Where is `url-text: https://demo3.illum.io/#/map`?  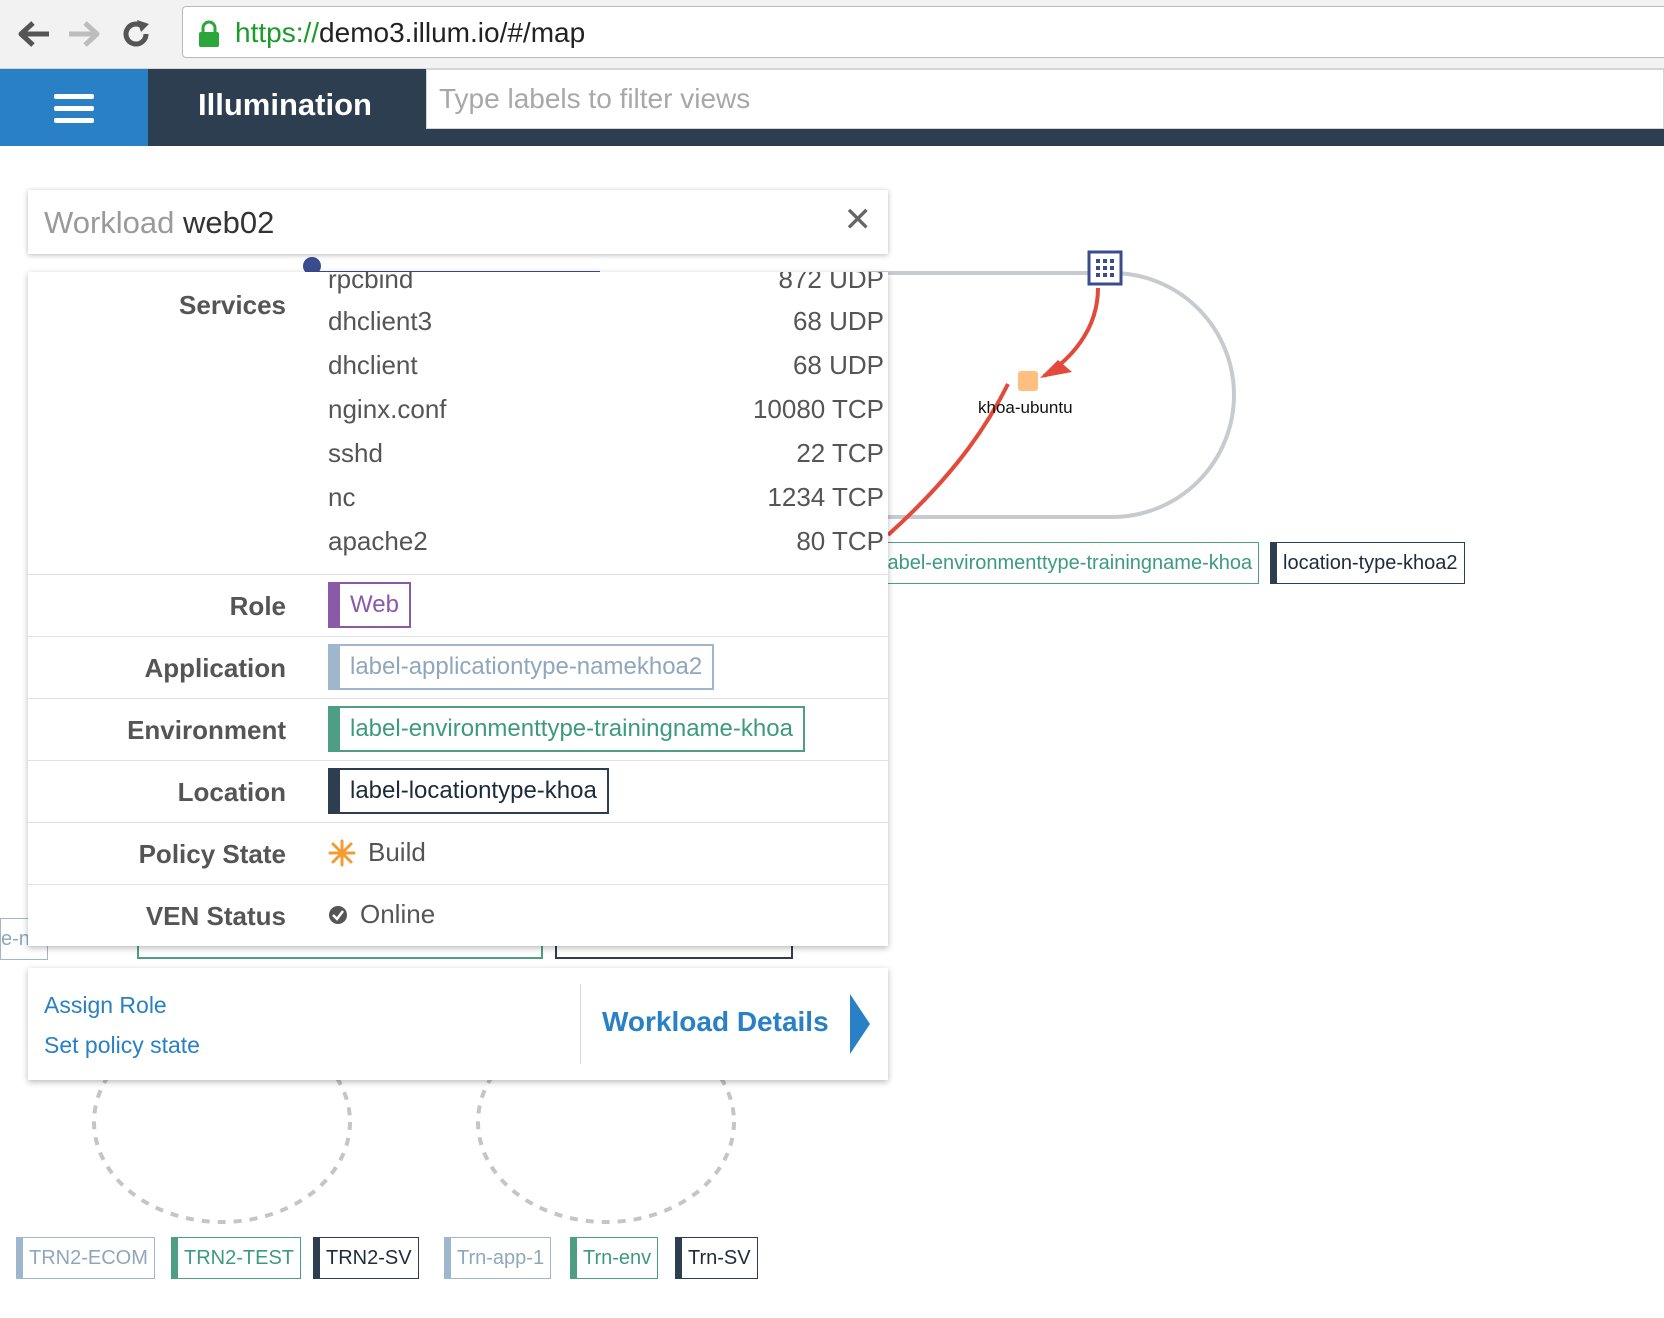
url-text: https://demo3.illum.io/#/map is located at coordinates (410, 33).